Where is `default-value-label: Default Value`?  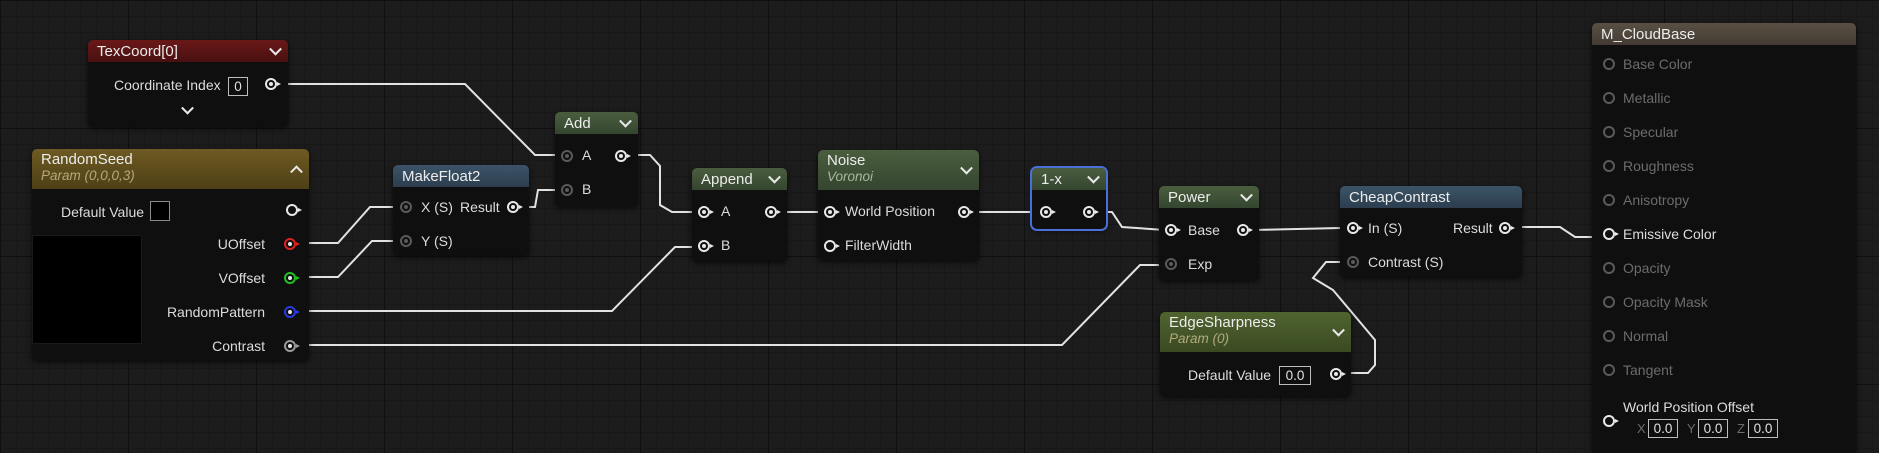 default-value-label: Default Value is located at coordinates (103, 212).